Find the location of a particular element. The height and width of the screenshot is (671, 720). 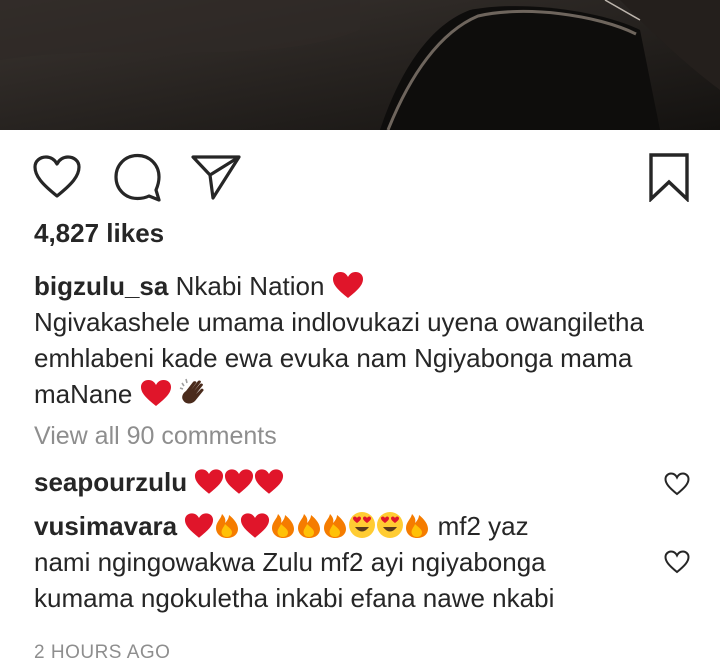

comment-item: seapourzulu is located at coordinates (334, 482).